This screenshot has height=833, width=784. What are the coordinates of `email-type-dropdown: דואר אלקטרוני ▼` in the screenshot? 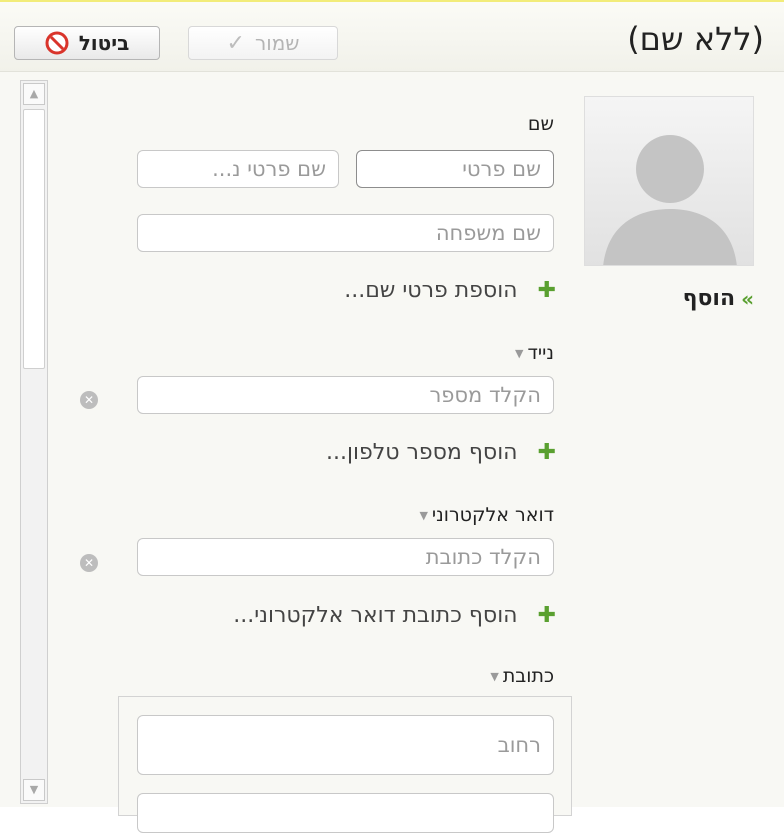 It's located at (486, 515).